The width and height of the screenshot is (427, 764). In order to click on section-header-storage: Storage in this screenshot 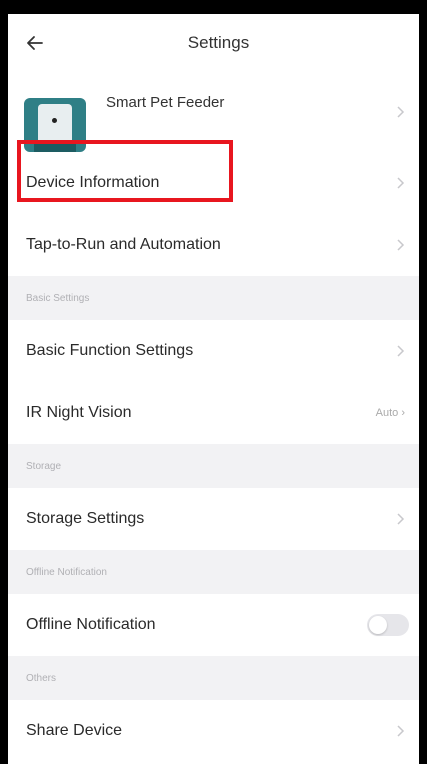, I will do `click(213, 466)`.